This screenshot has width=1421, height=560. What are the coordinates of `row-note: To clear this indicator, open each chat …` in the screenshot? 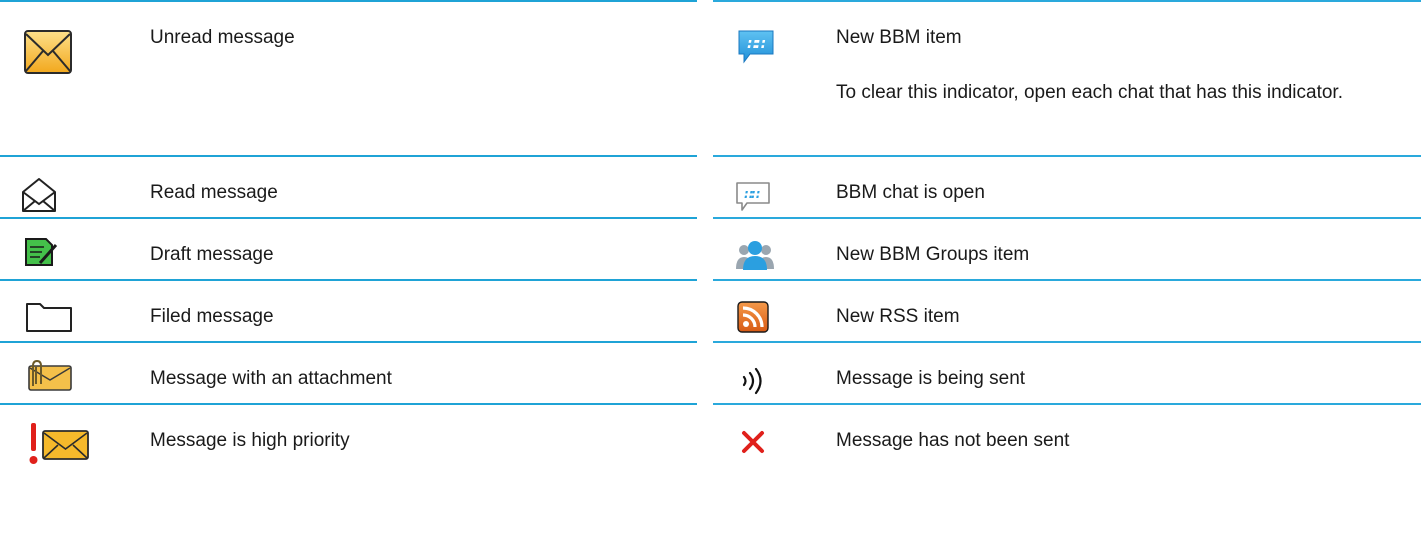 It's located at (1089, 92).